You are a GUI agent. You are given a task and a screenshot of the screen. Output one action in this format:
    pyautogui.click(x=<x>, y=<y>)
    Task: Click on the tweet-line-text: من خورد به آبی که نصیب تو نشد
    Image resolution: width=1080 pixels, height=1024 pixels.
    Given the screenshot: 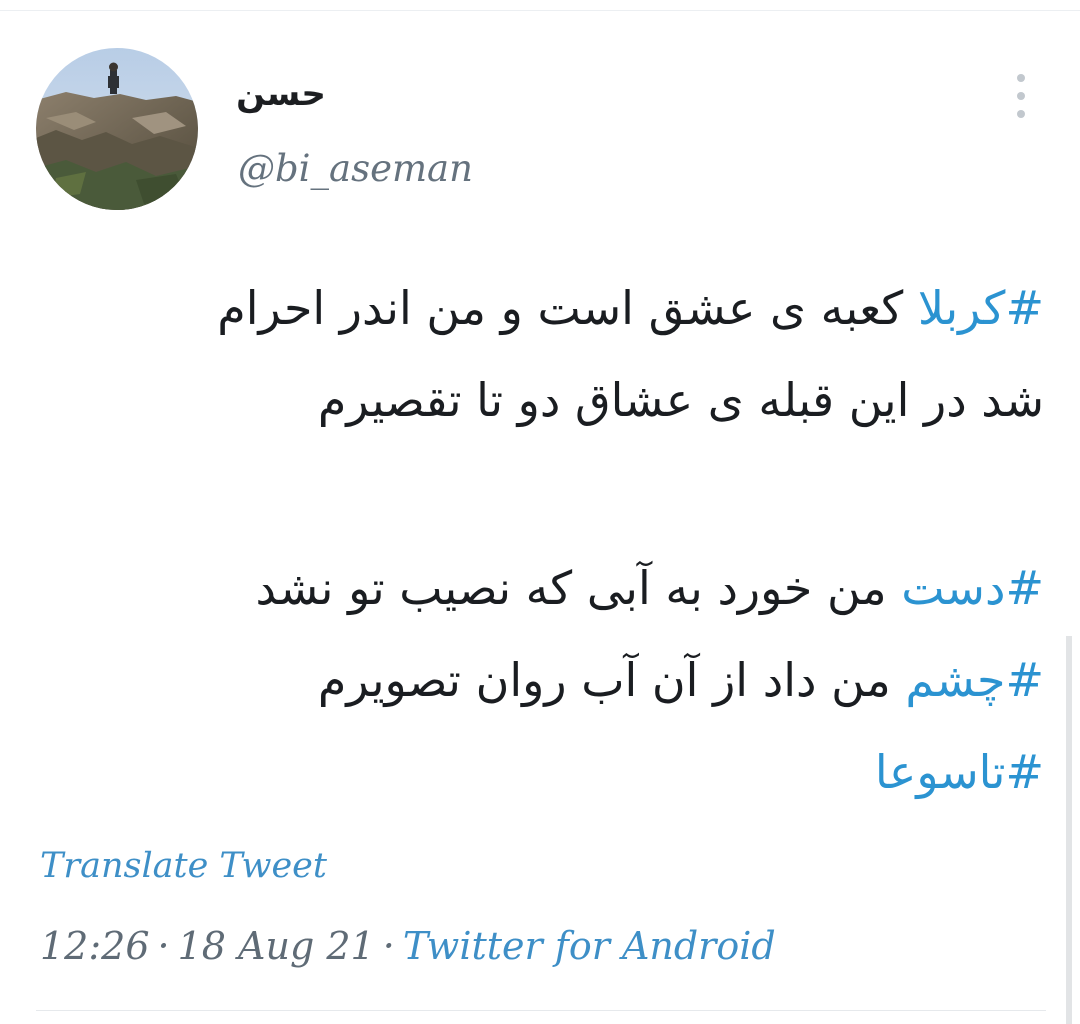 What is the action you would take?
    pyautogui.click(x=578, y=588)
    